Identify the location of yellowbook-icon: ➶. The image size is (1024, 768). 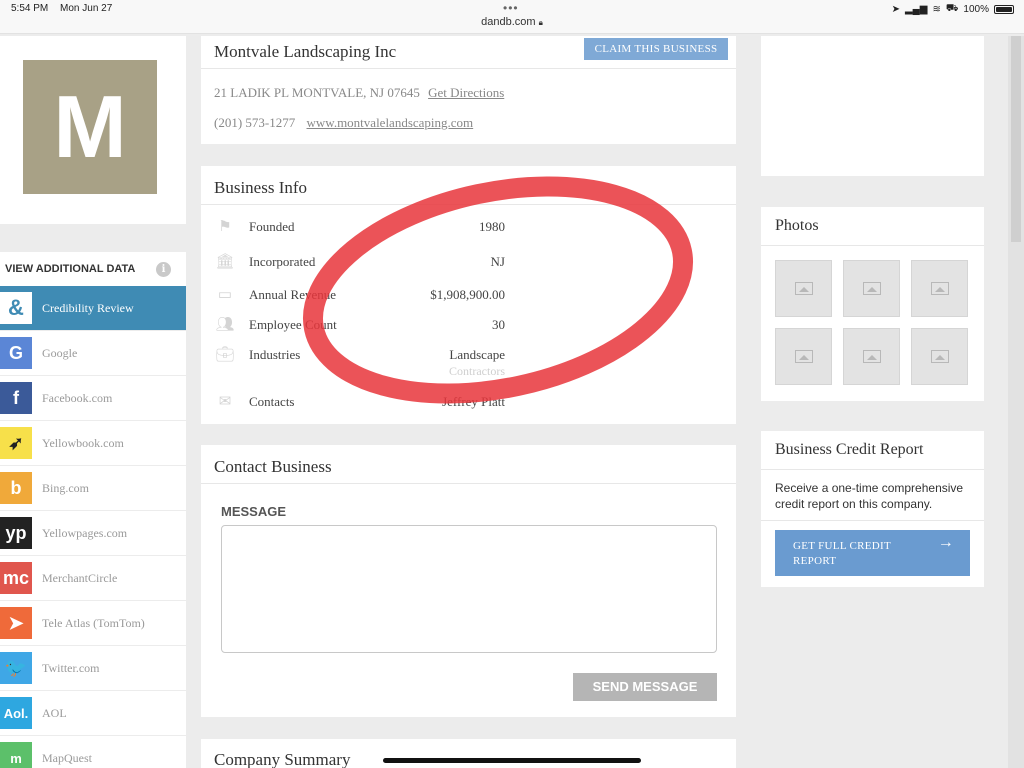
(16, 443).